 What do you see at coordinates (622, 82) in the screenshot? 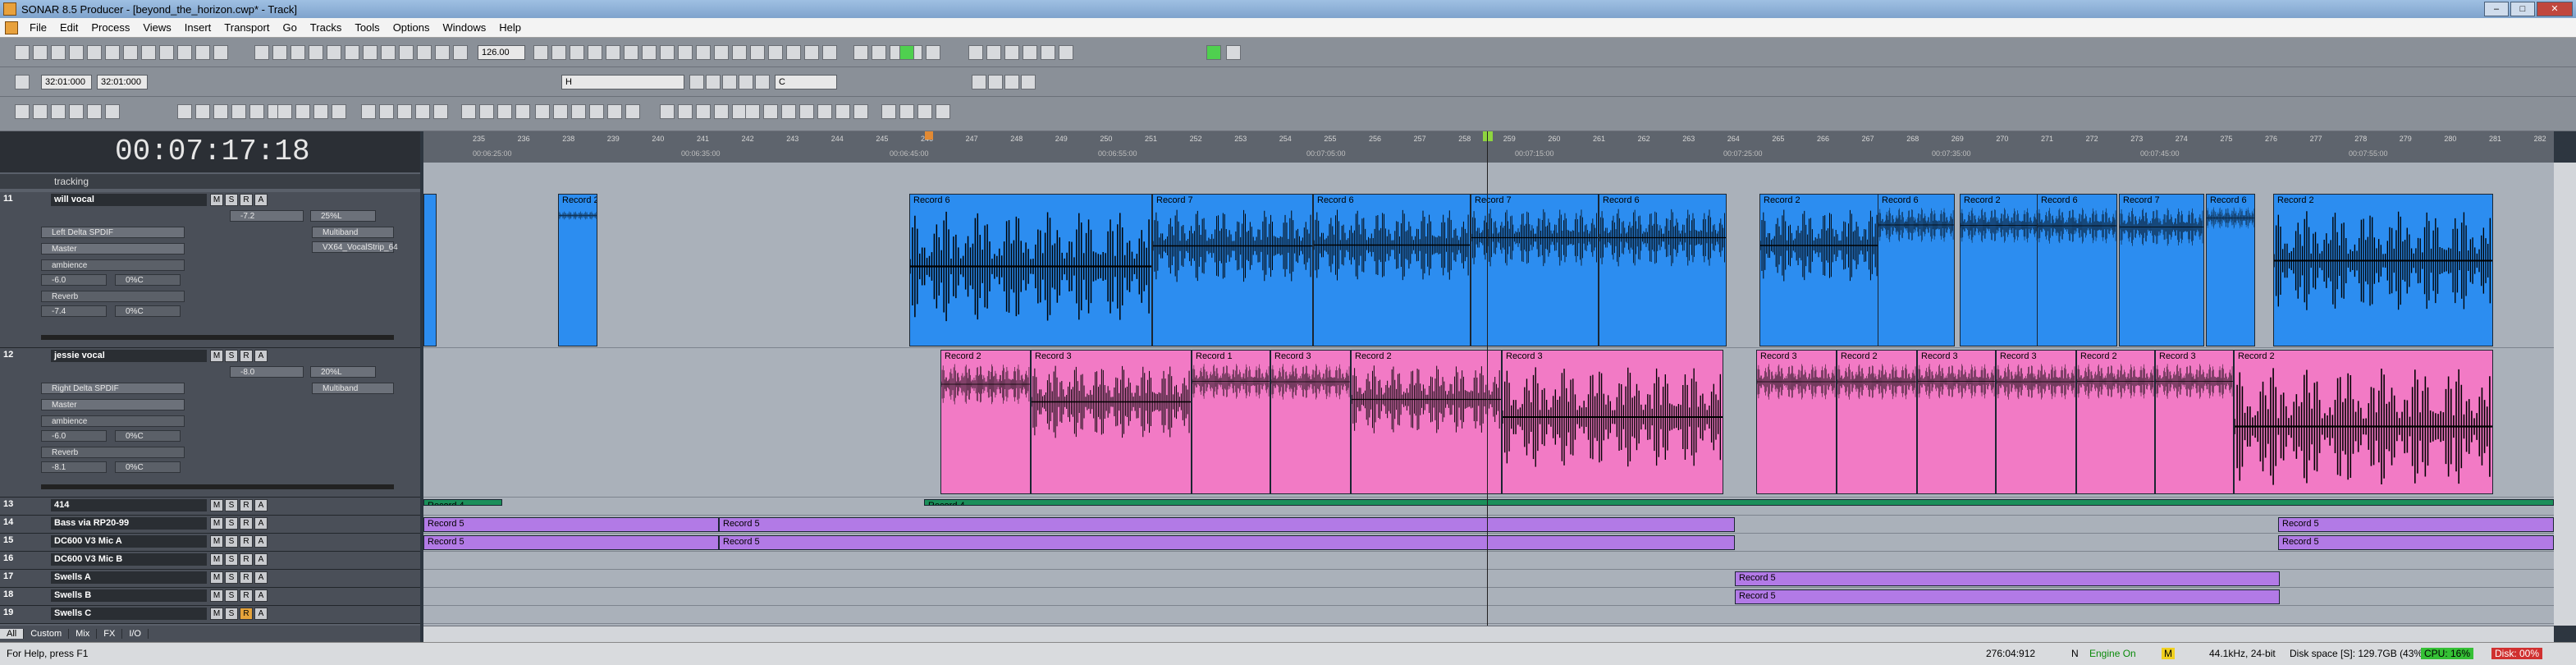
I see `key-select: H` at bounding box center [622, 82].